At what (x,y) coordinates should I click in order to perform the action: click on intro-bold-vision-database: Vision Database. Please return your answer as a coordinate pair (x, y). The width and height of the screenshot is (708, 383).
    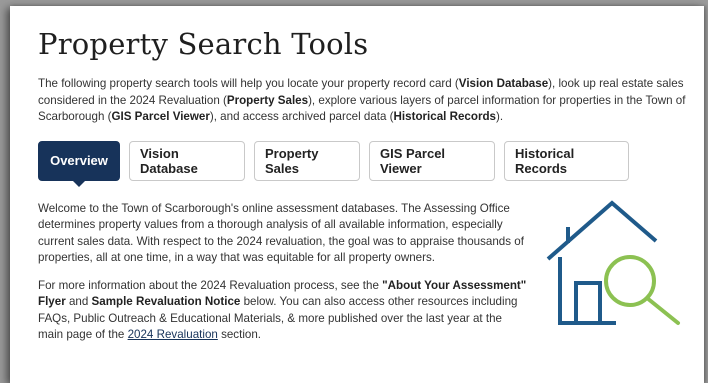
    Looking at the image, I should click on (503, 83).